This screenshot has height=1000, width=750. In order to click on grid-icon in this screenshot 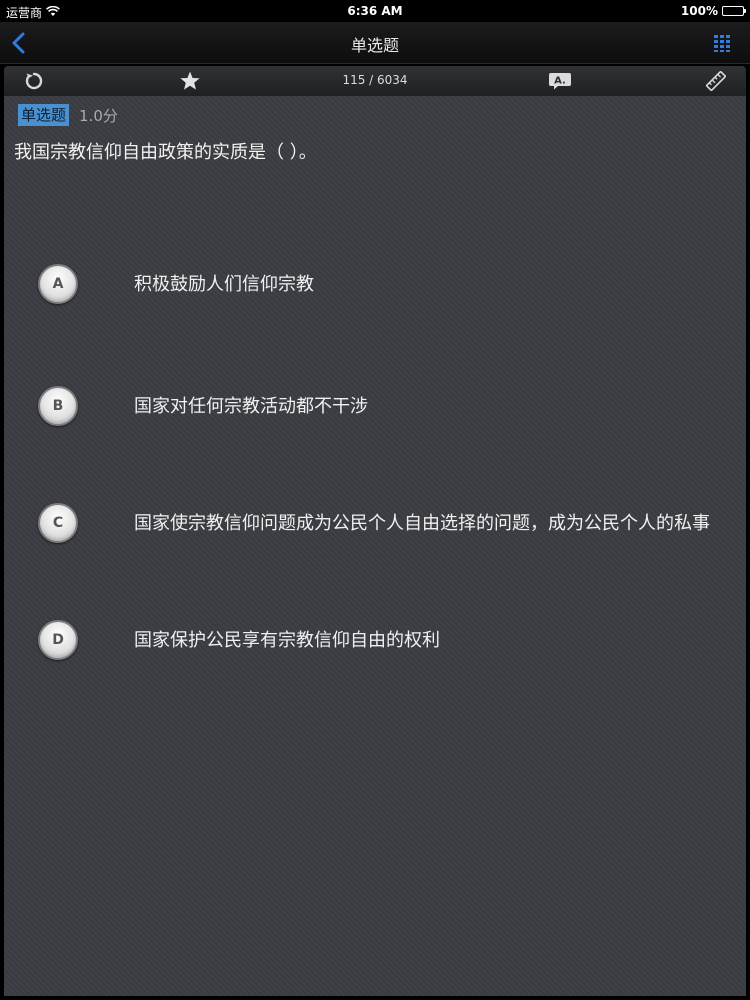, I will do `click(722, 43)`.